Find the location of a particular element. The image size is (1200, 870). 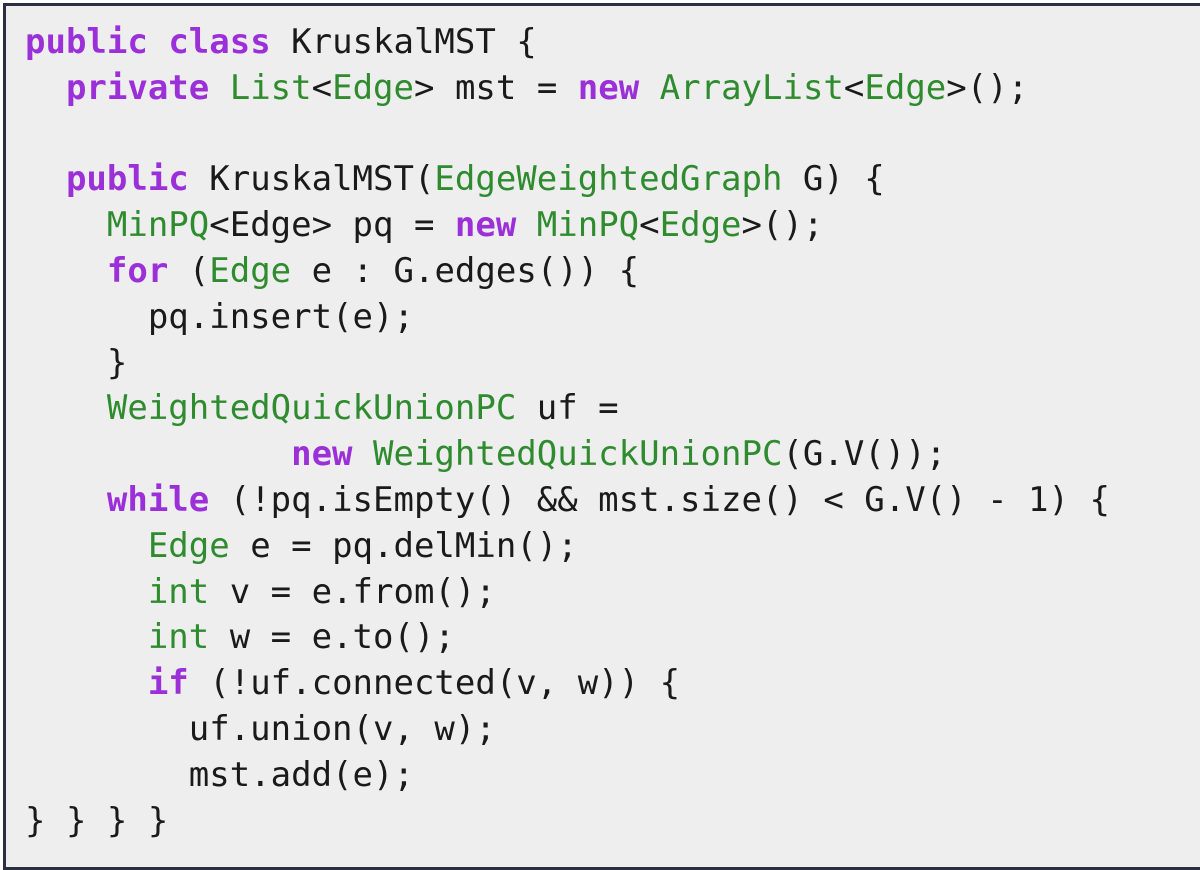

code-keyword: class is located at coordinates (219, 42).